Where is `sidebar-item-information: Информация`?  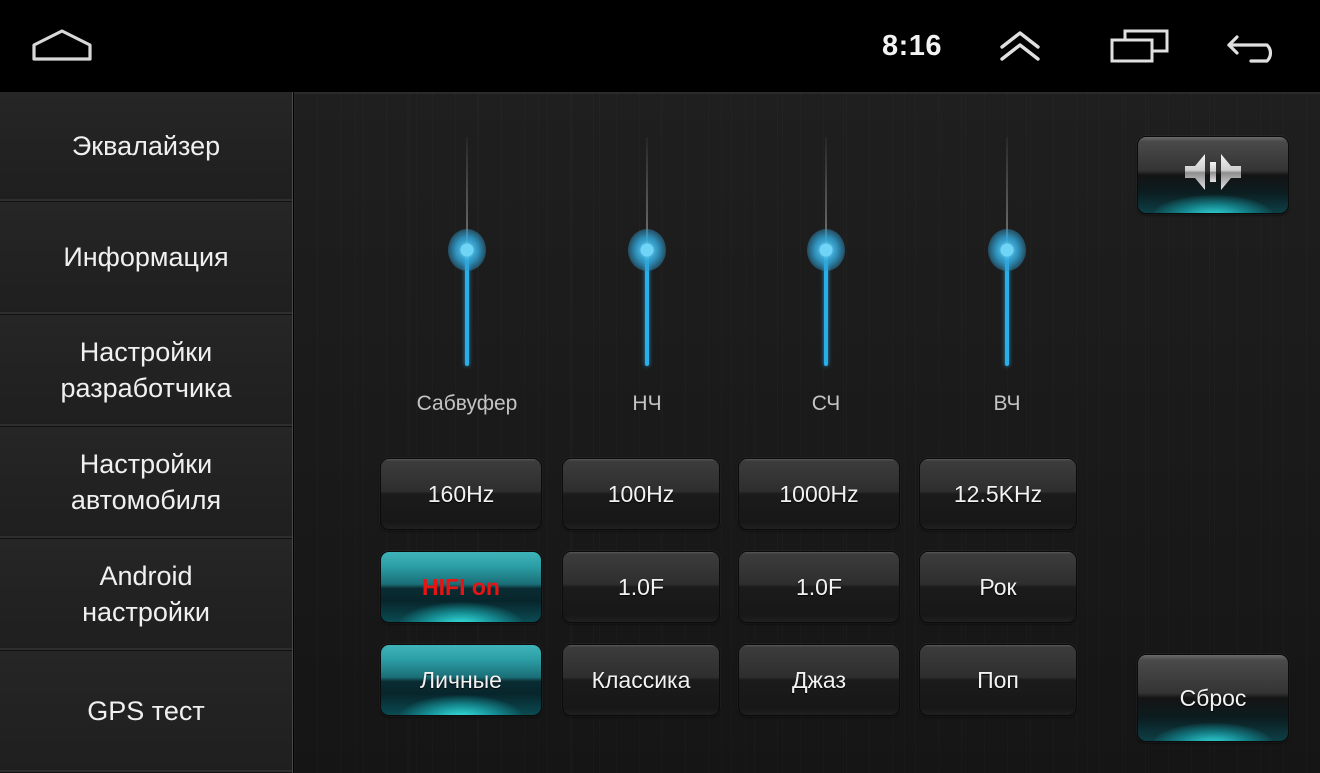 sidebar-item-information: Информация is located at coordinates (146, 258).